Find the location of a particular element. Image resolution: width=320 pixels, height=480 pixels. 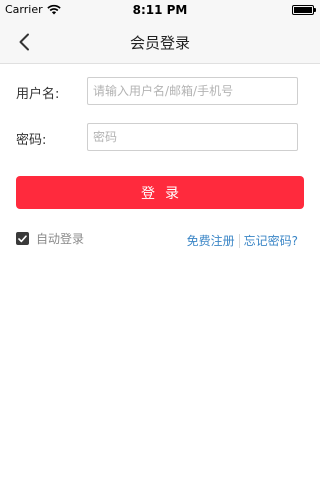

status-bar: Carrier 8:11 PM is located at coordinates (160, 10).